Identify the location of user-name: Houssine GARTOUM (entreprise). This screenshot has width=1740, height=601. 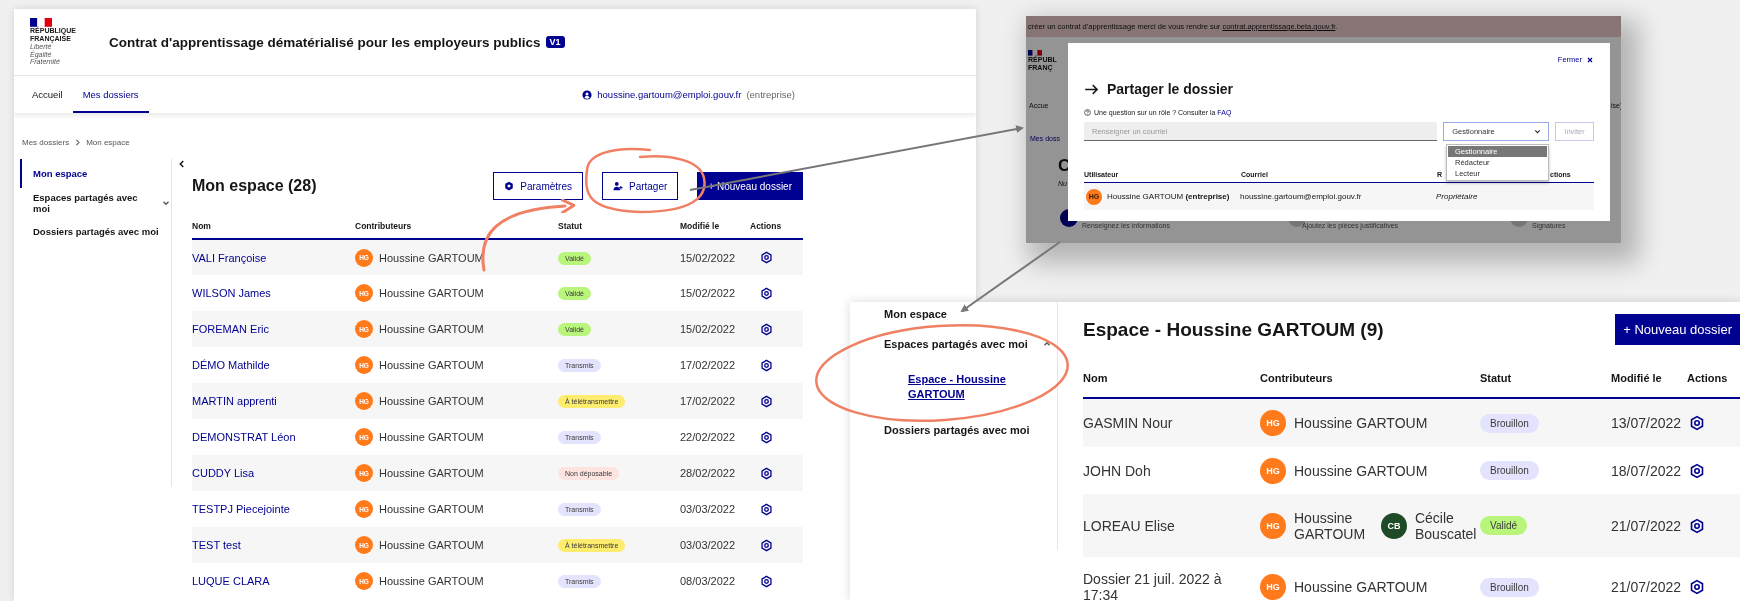
(1168, 196).